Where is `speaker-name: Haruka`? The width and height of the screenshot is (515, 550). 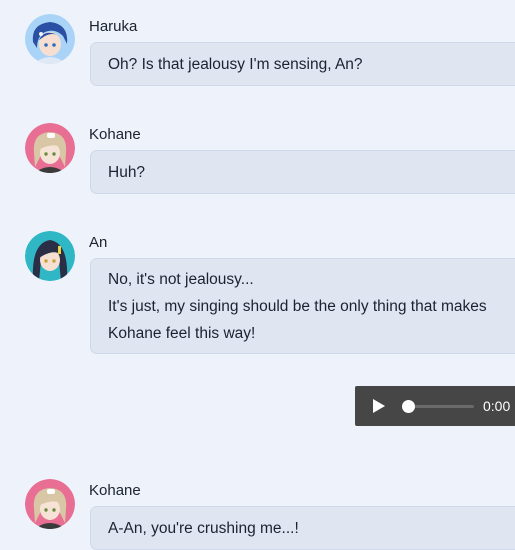
speaker-name: Haruka is located at coordinates (113, 26).